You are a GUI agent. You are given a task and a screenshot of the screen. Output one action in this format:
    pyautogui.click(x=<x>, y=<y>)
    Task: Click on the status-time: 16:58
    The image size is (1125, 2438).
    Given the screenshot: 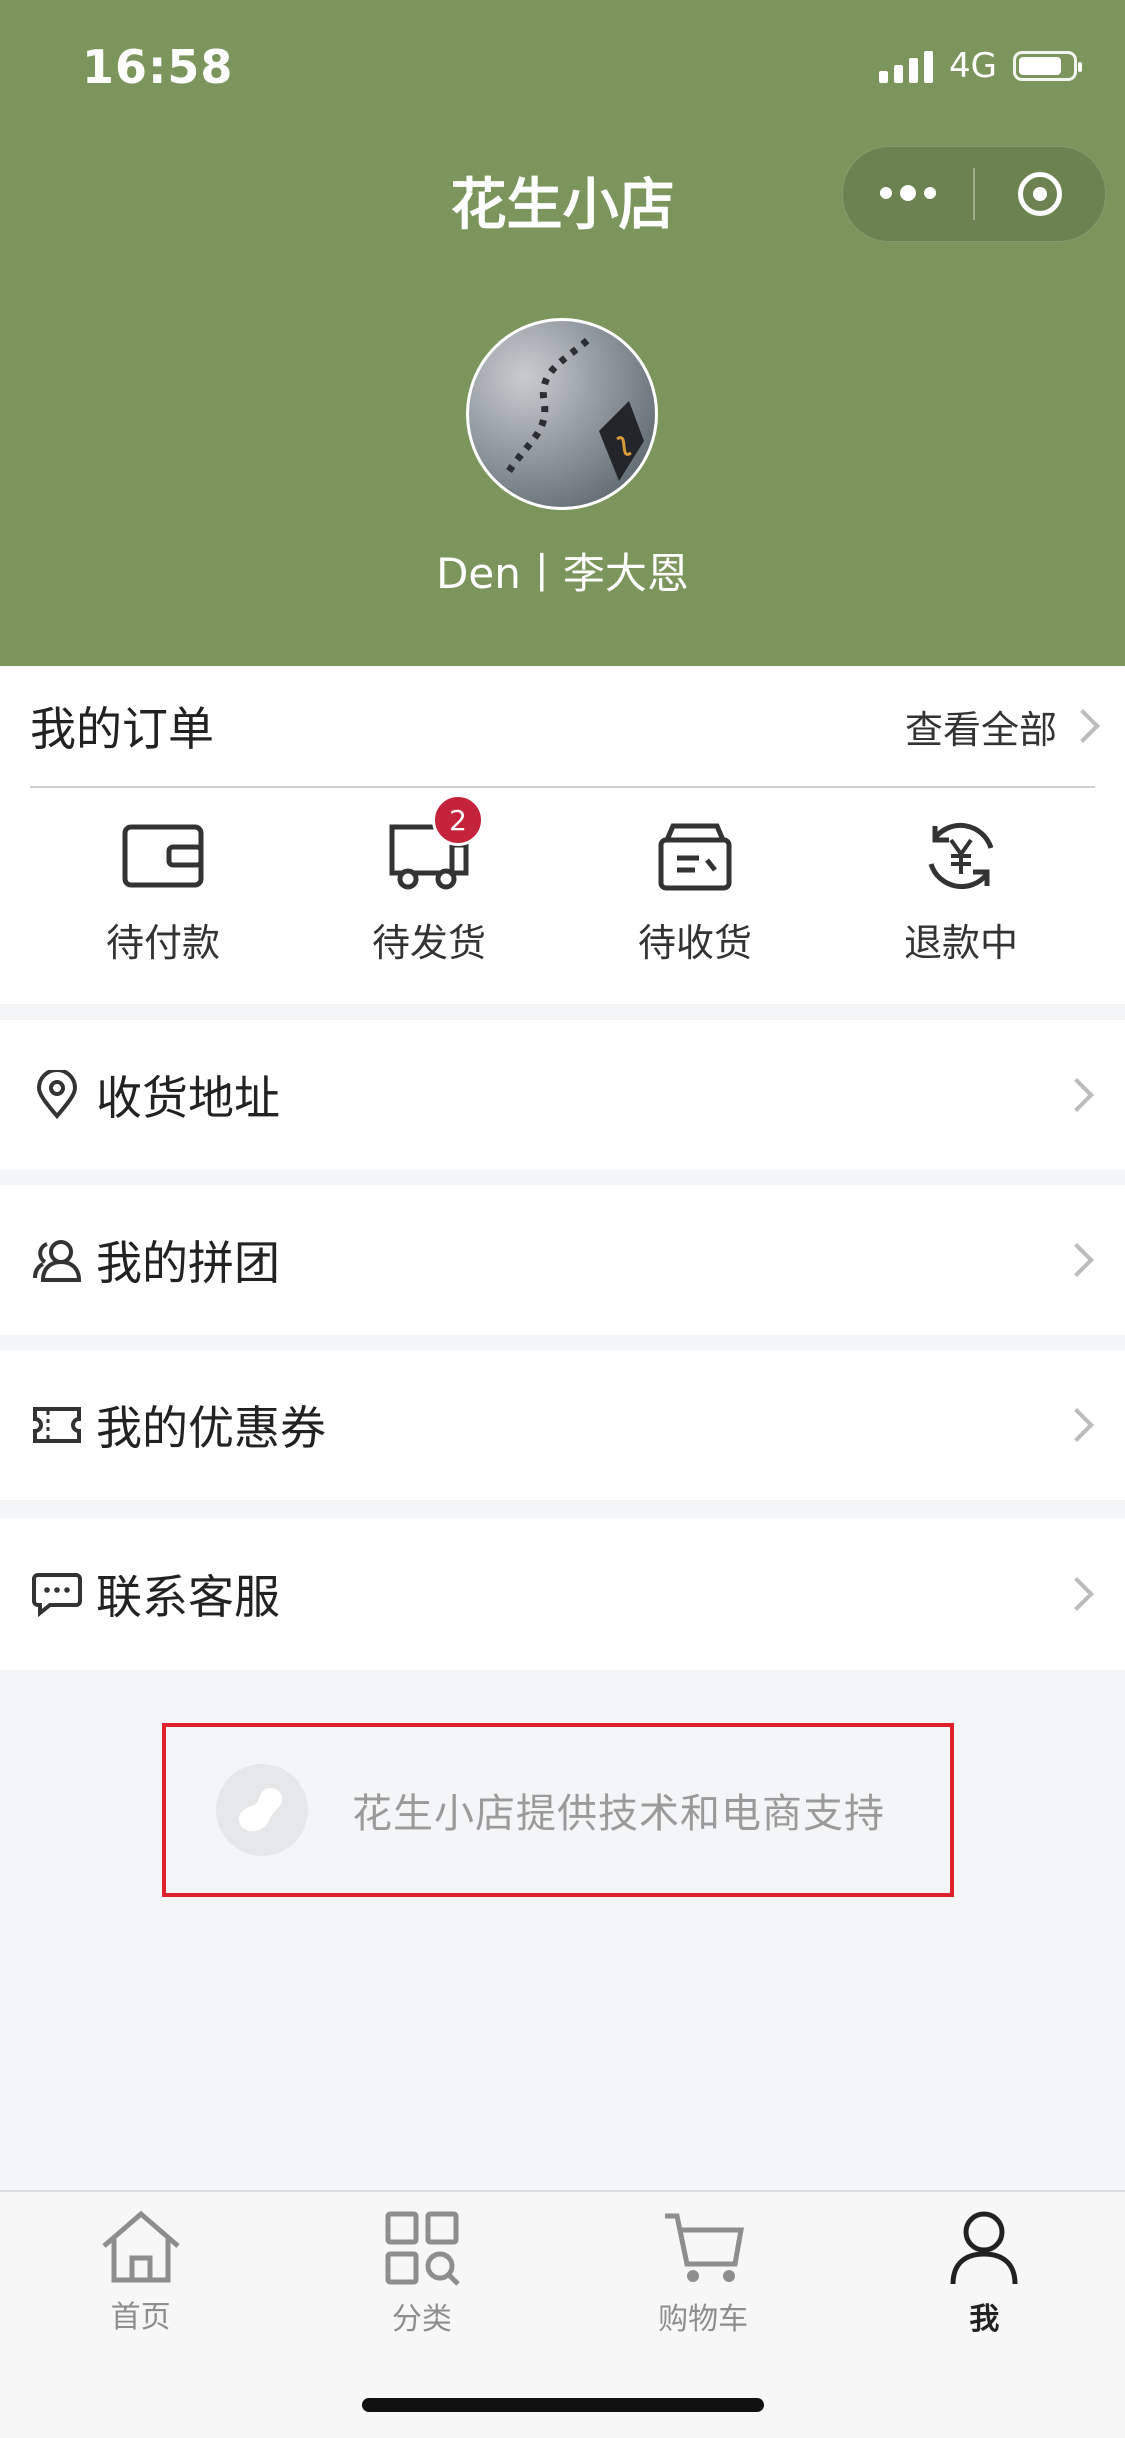 What is the action you would take?
    pyautogui.click(x=158, y=67)
    